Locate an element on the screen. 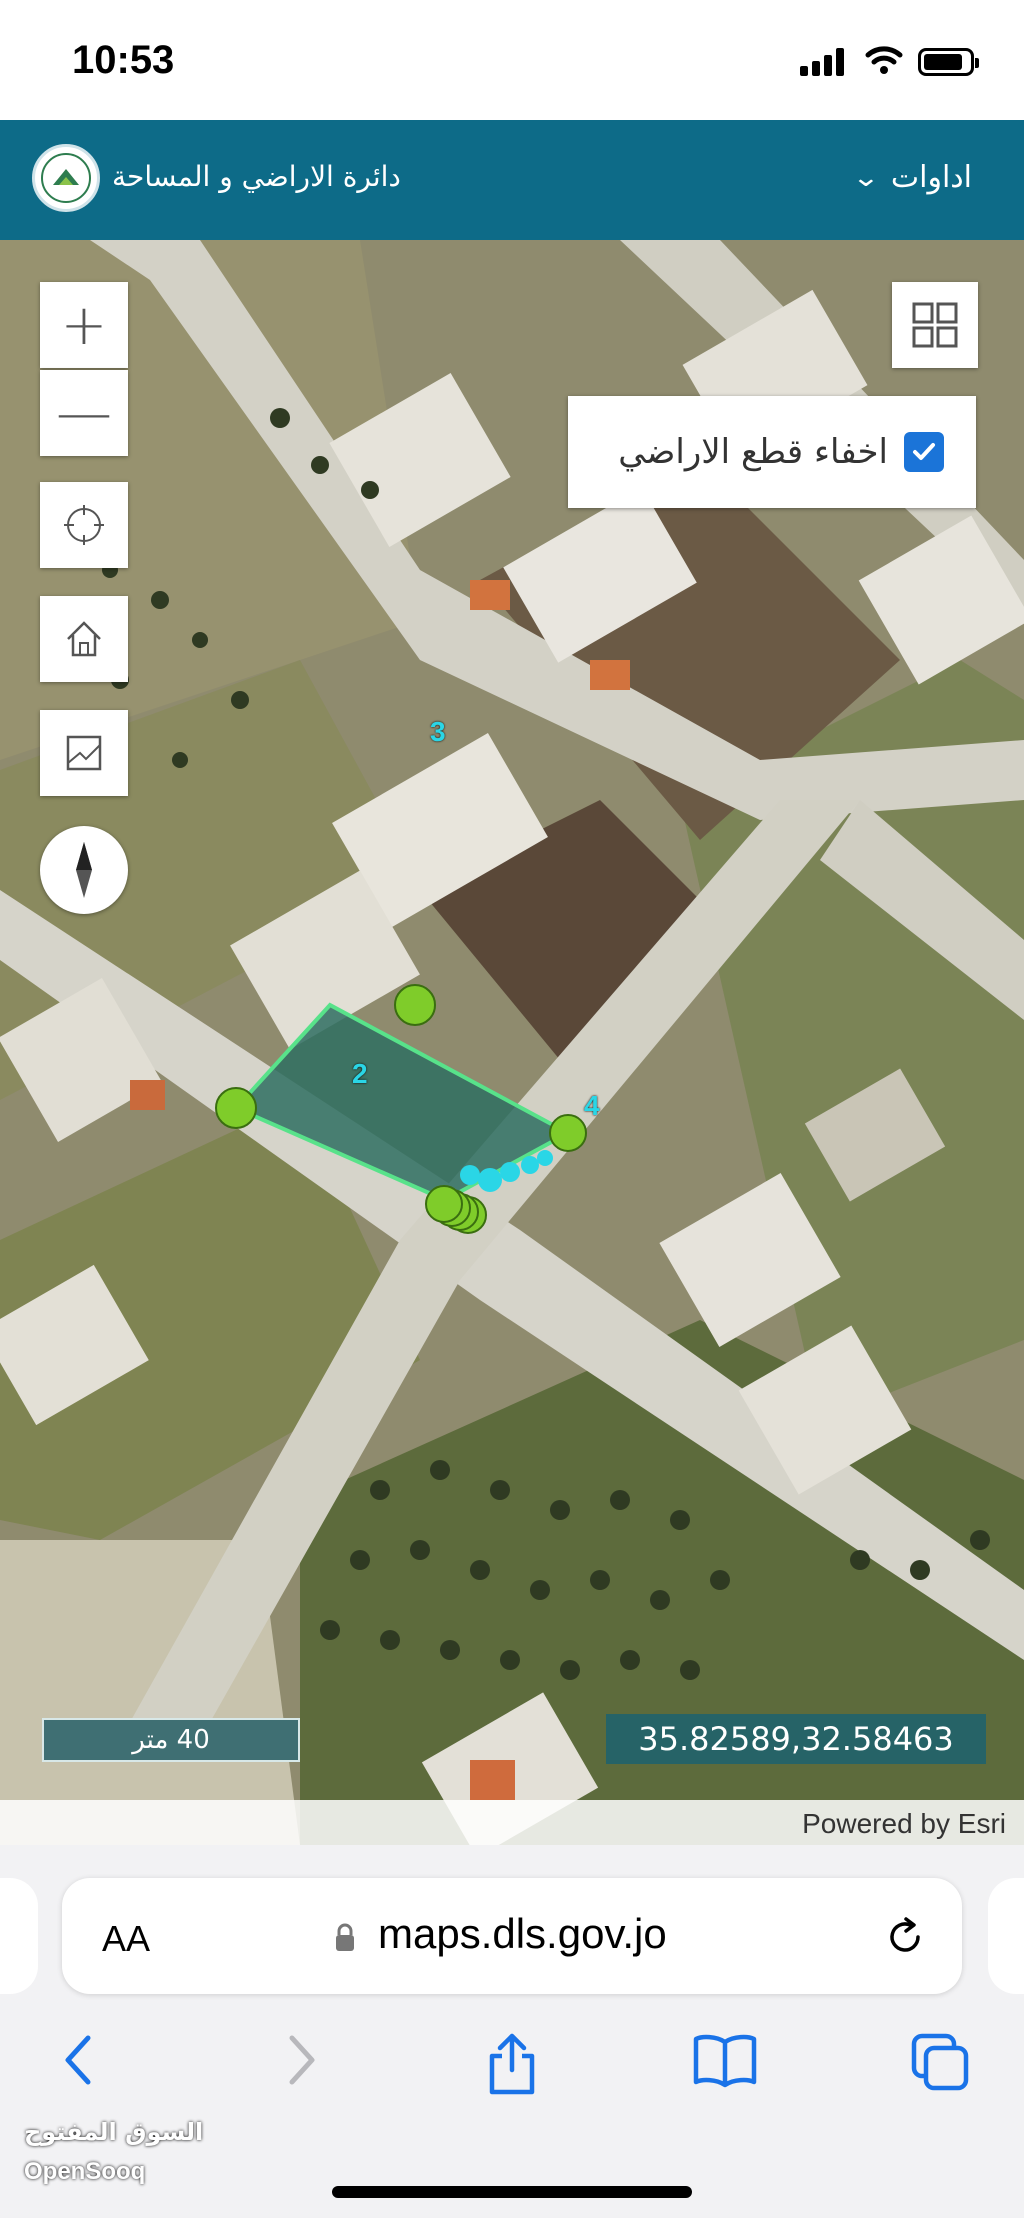 The width and height of the screenshot is (1024, 2218). next-tab-card is located at coordinates (1006, 1936).